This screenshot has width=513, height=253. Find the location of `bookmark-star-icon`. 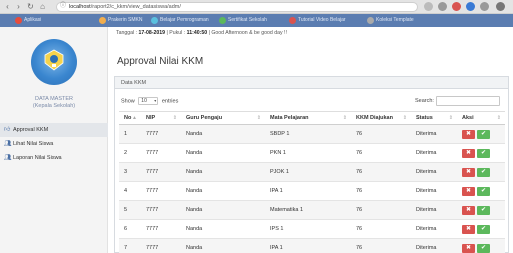

bookmark-star-icon is located at coordinates (428, 6).